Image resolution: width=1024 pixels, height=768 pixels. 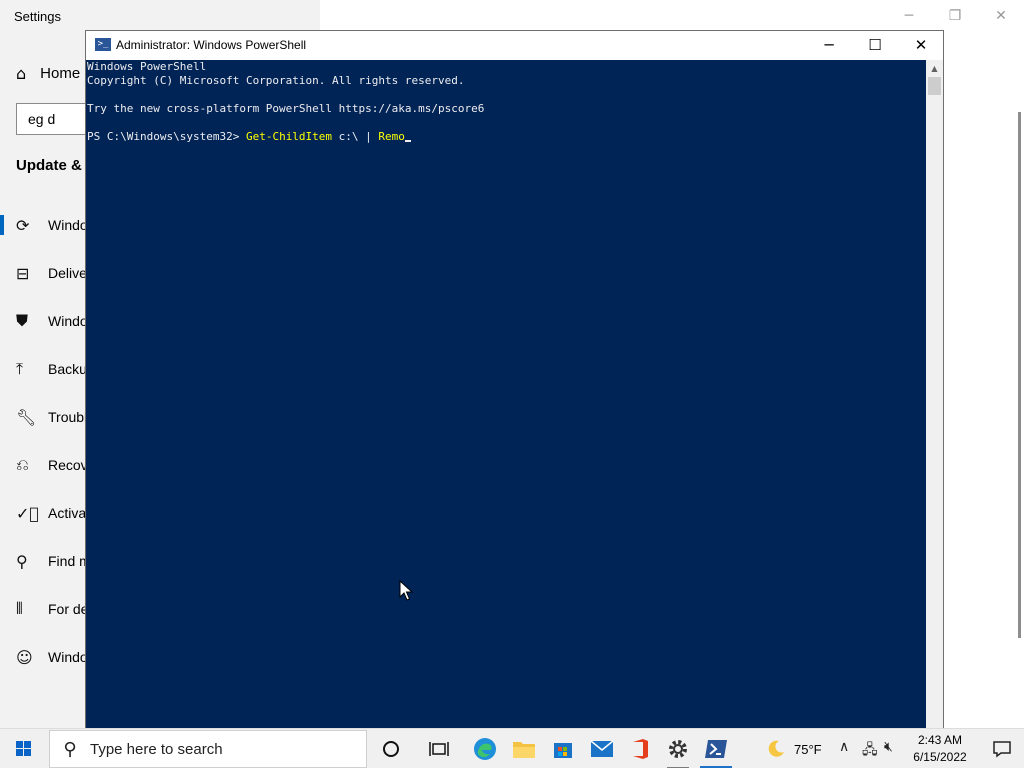 What do you see at coordinates (921, 45) in the screenshot?
I see `close-button: ✕` at bounding box center [921, 45].